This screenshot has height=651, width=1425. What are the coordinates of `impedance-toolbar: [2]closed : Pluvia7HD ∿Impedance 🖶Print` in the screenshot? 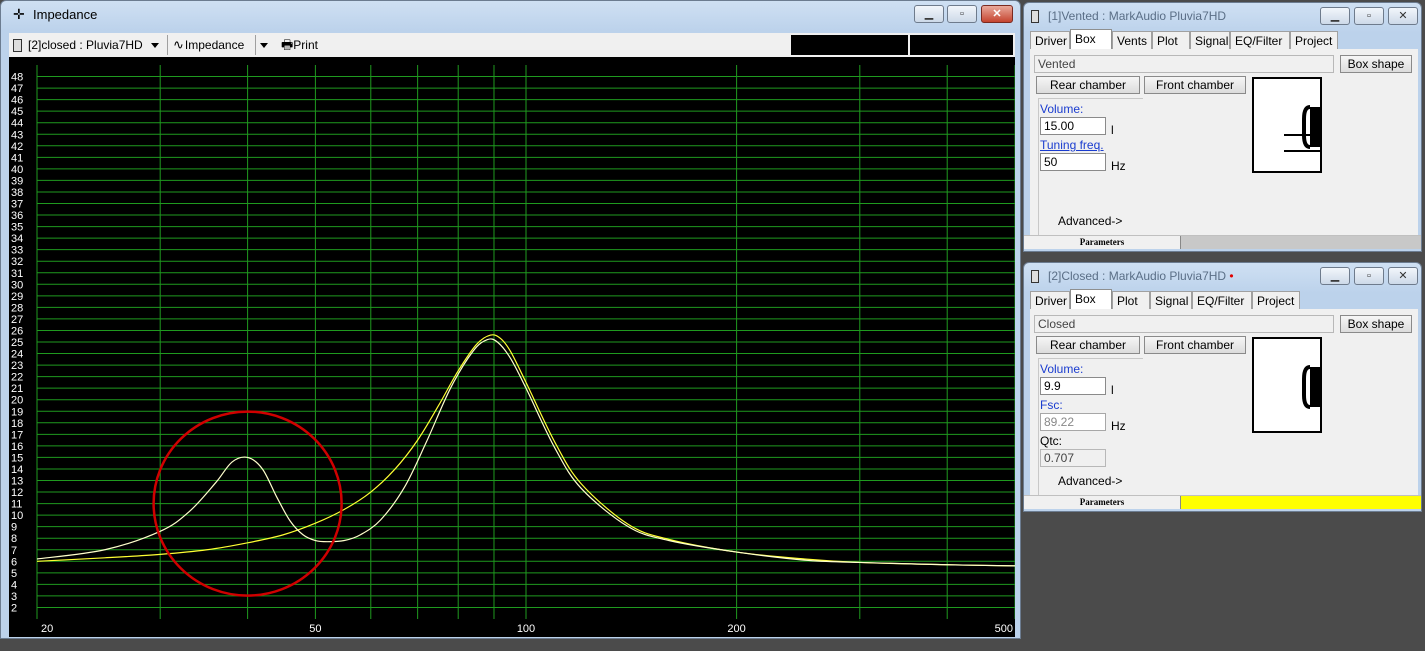 It's located at (512, 45).